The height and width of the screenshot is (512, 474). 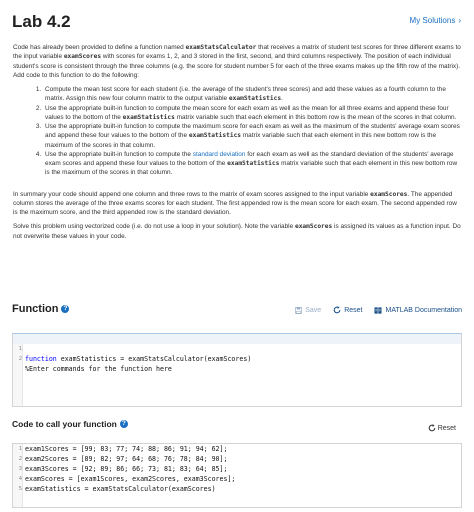 I want to click on save-icon, so click(x=299, y=310).